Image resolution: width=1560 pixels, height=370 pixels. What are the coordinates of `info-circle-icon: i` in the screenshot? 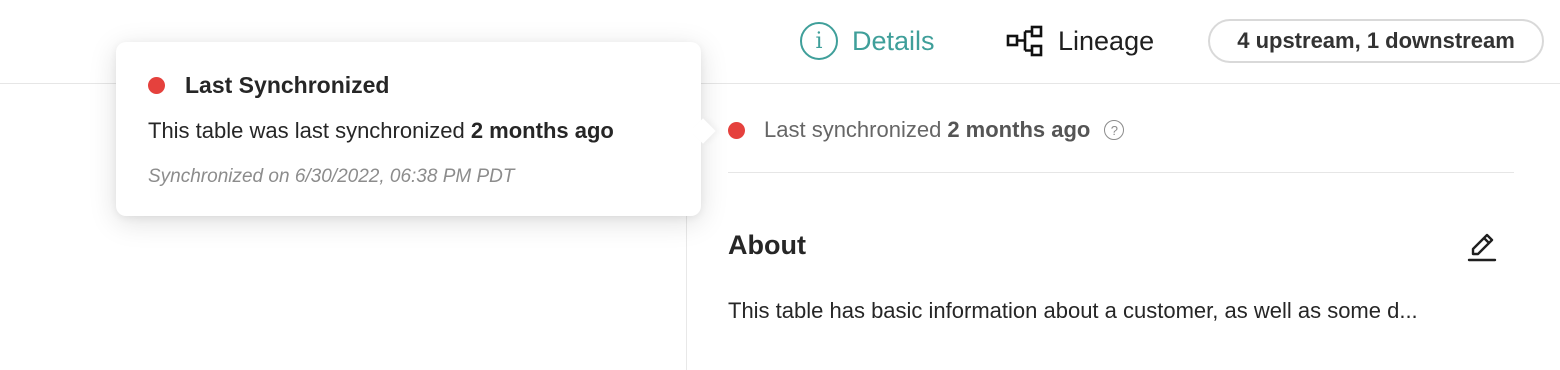 It's located at (819, 41).